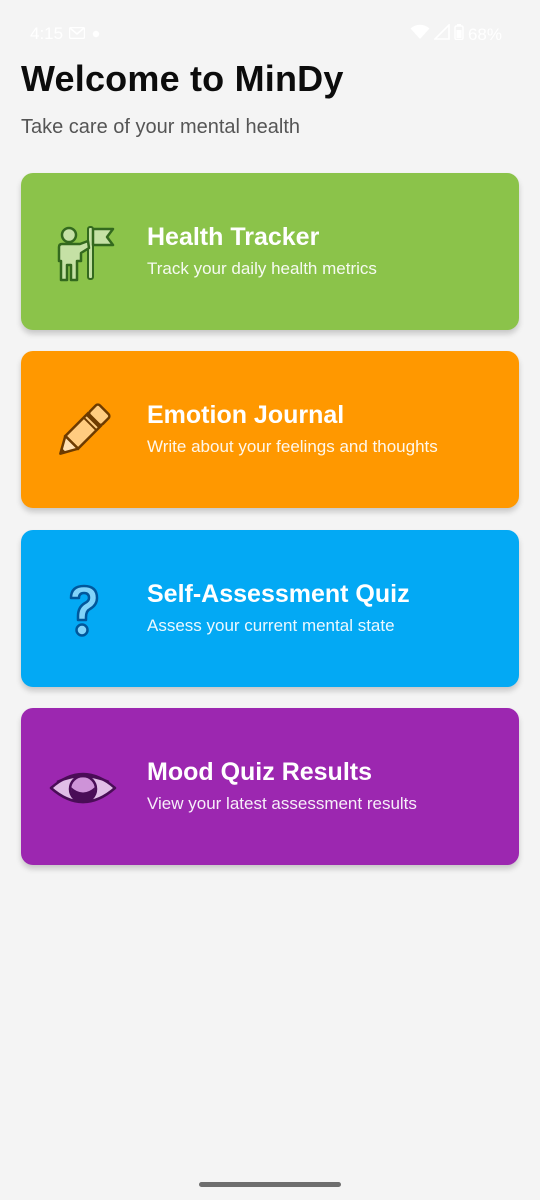 The image size is (540, 1200). Describe the element at coordinates (262, 268) in the screenshot. I see `card-description: Track your daily health metrics` at that location.